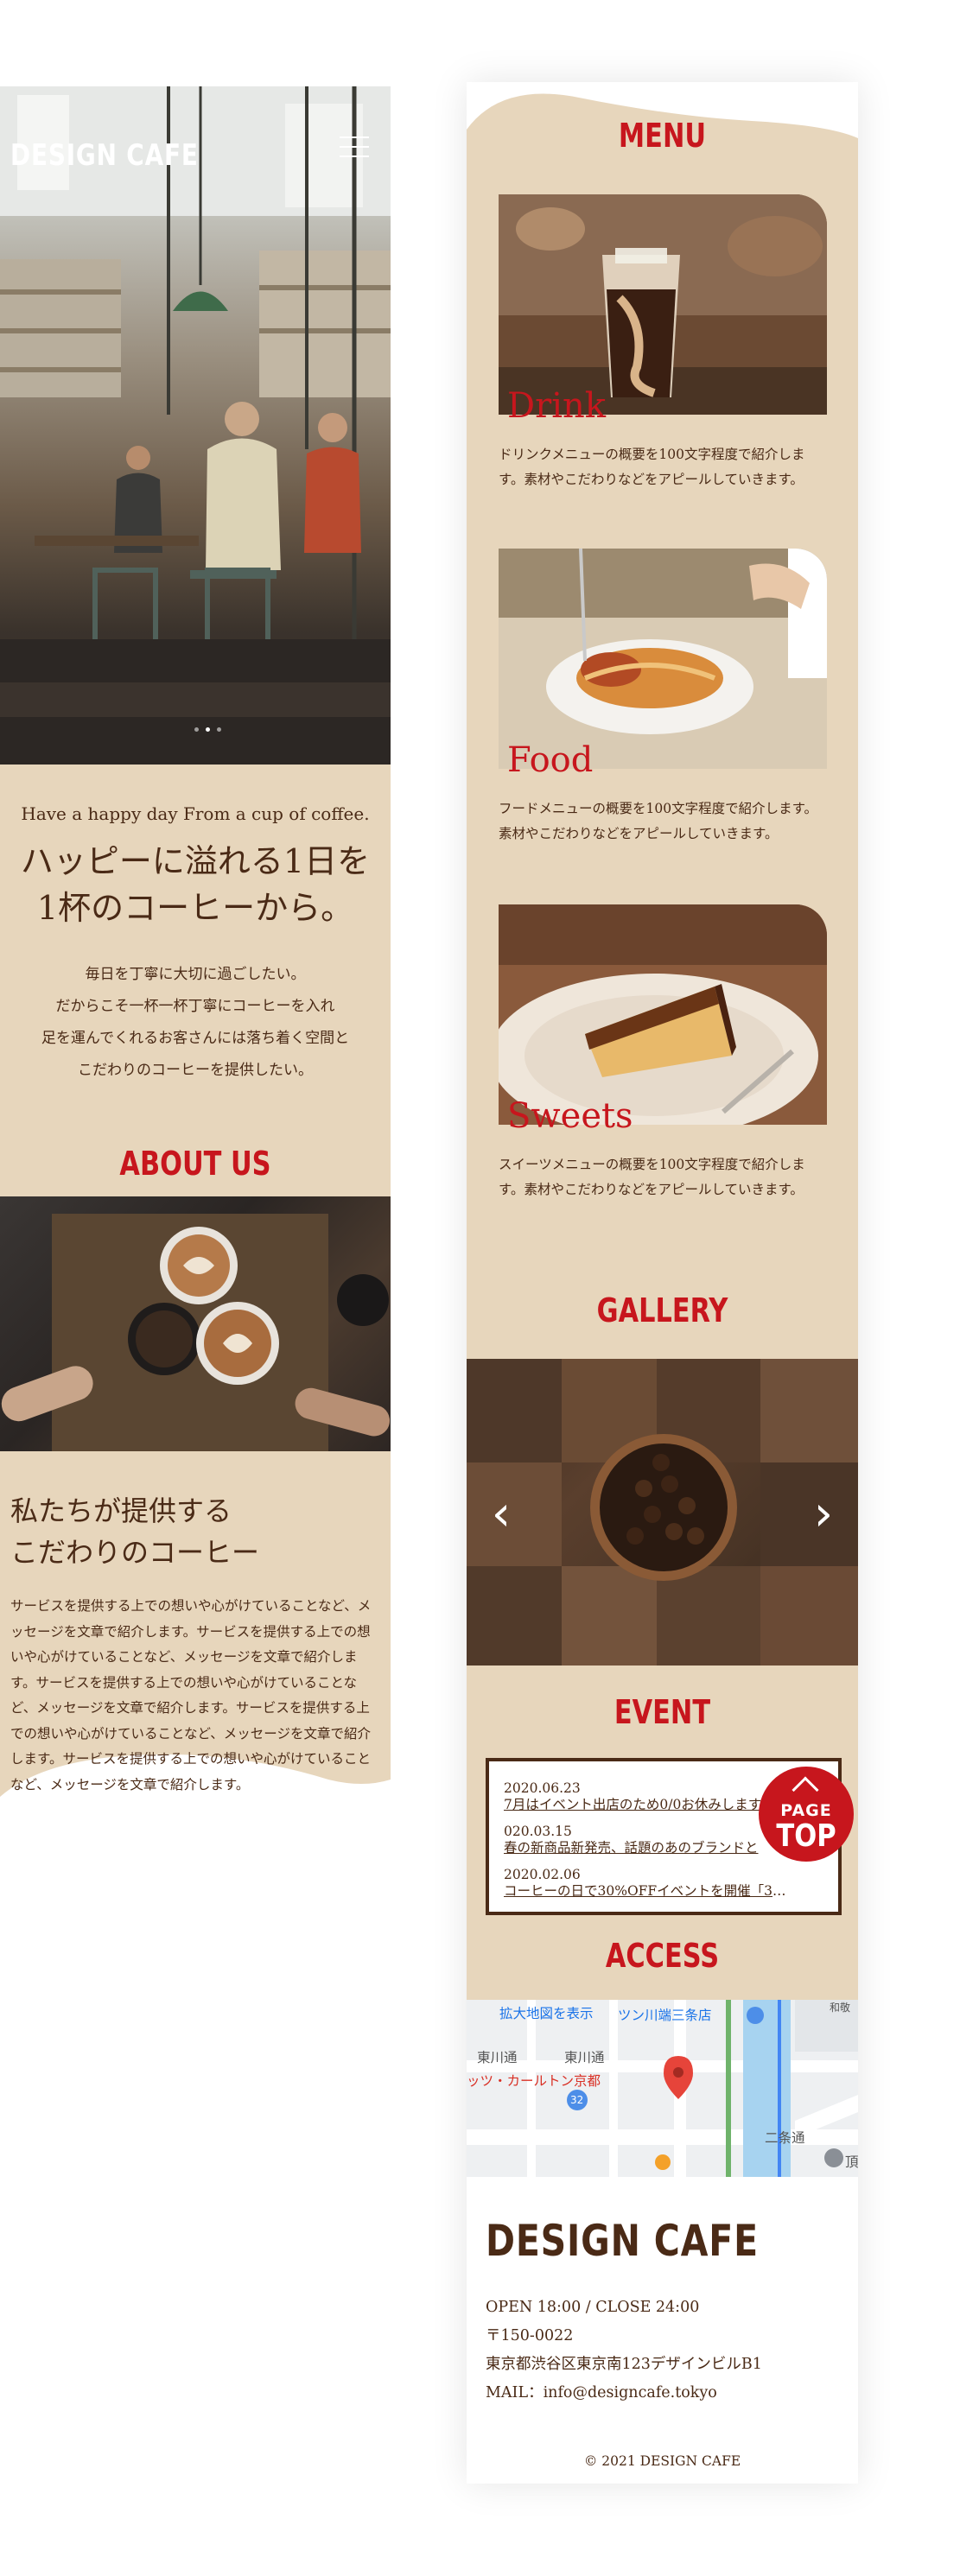 Image resolution: width=960 pixels, height=2576 pixels. Describe the element at coordinates (663, 304) in the screenshot. I see `drink-image` at that location.